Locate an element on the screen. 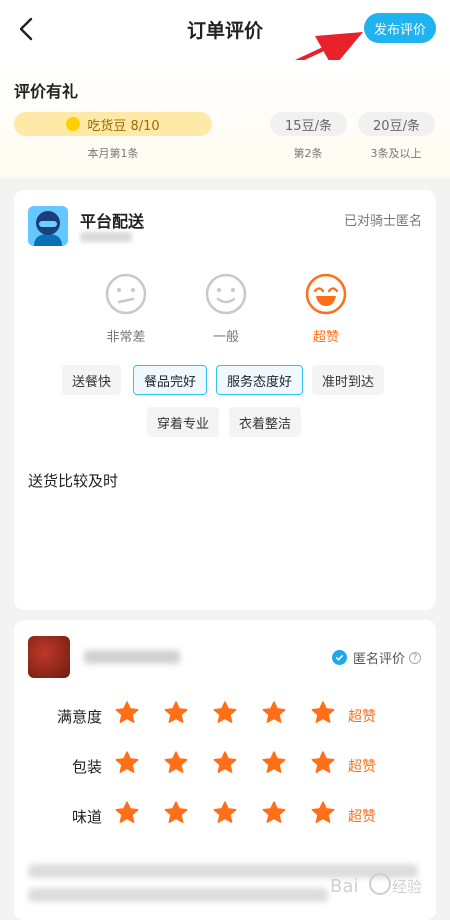  tag-fast-delivery: 送餐快 is located at coordinates (92, 380).